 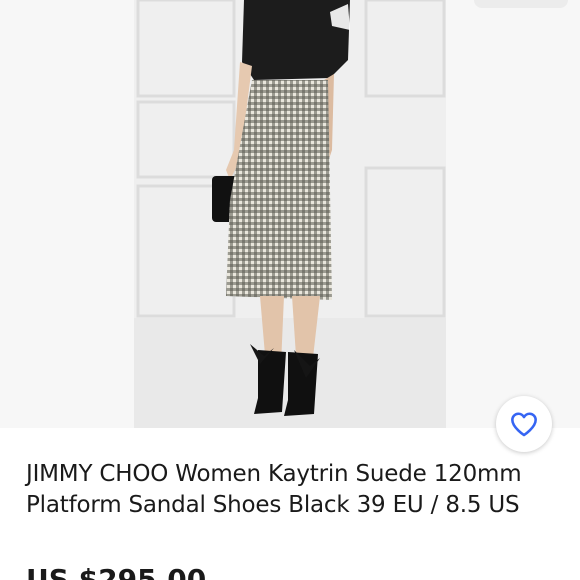 I want to click on heart-outline-icon, so click(x=524, y=424).